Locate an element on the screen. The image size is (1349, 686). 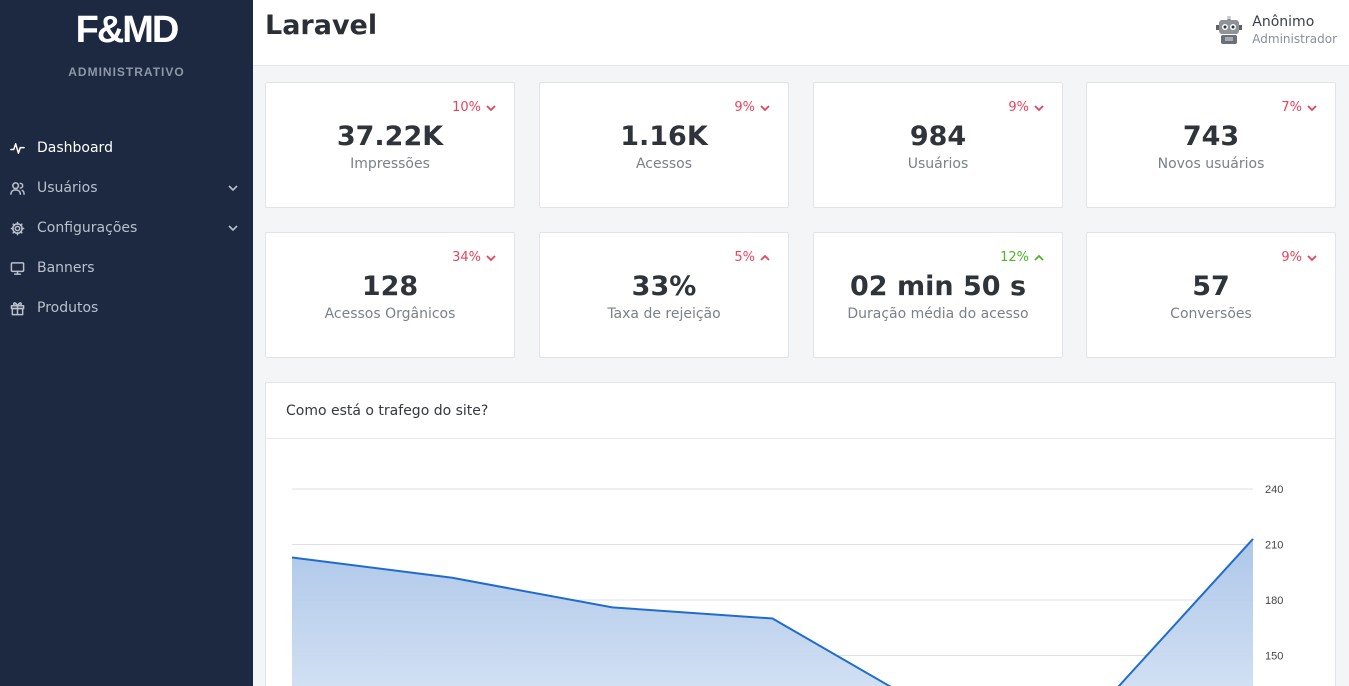
y-tick-label: 210 is located at coordinates (1274, 546).